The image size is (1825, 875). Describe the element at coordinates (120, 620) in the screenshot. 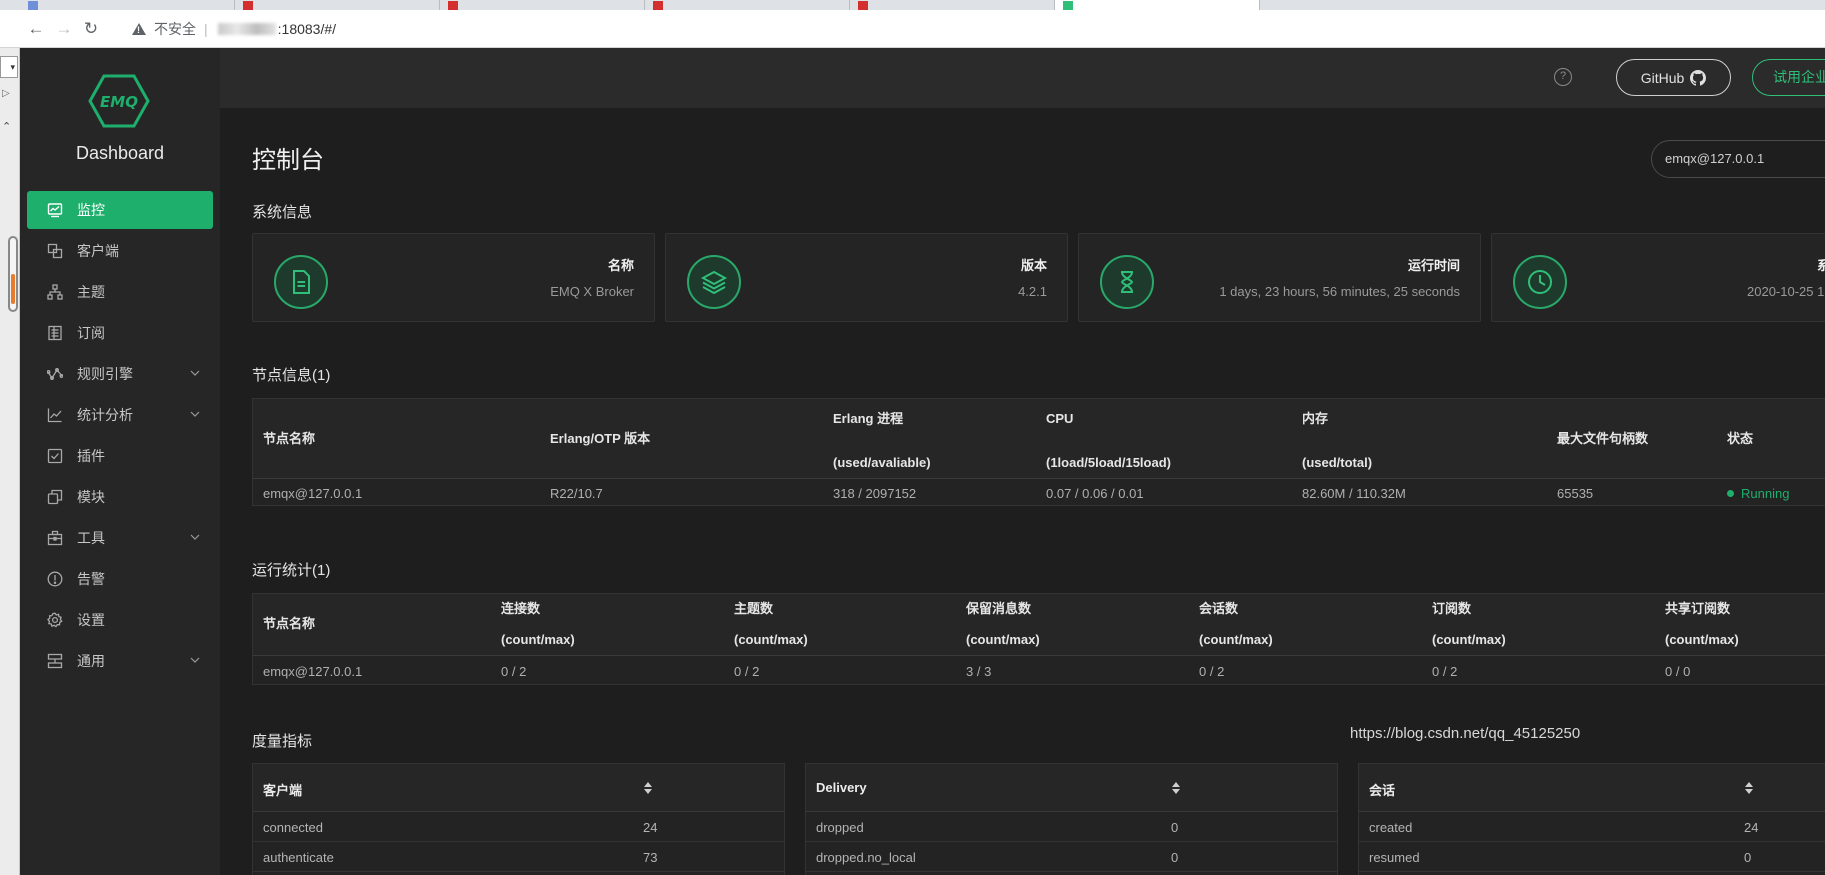

I see `sidebar-item-settings: 设置` at that location.